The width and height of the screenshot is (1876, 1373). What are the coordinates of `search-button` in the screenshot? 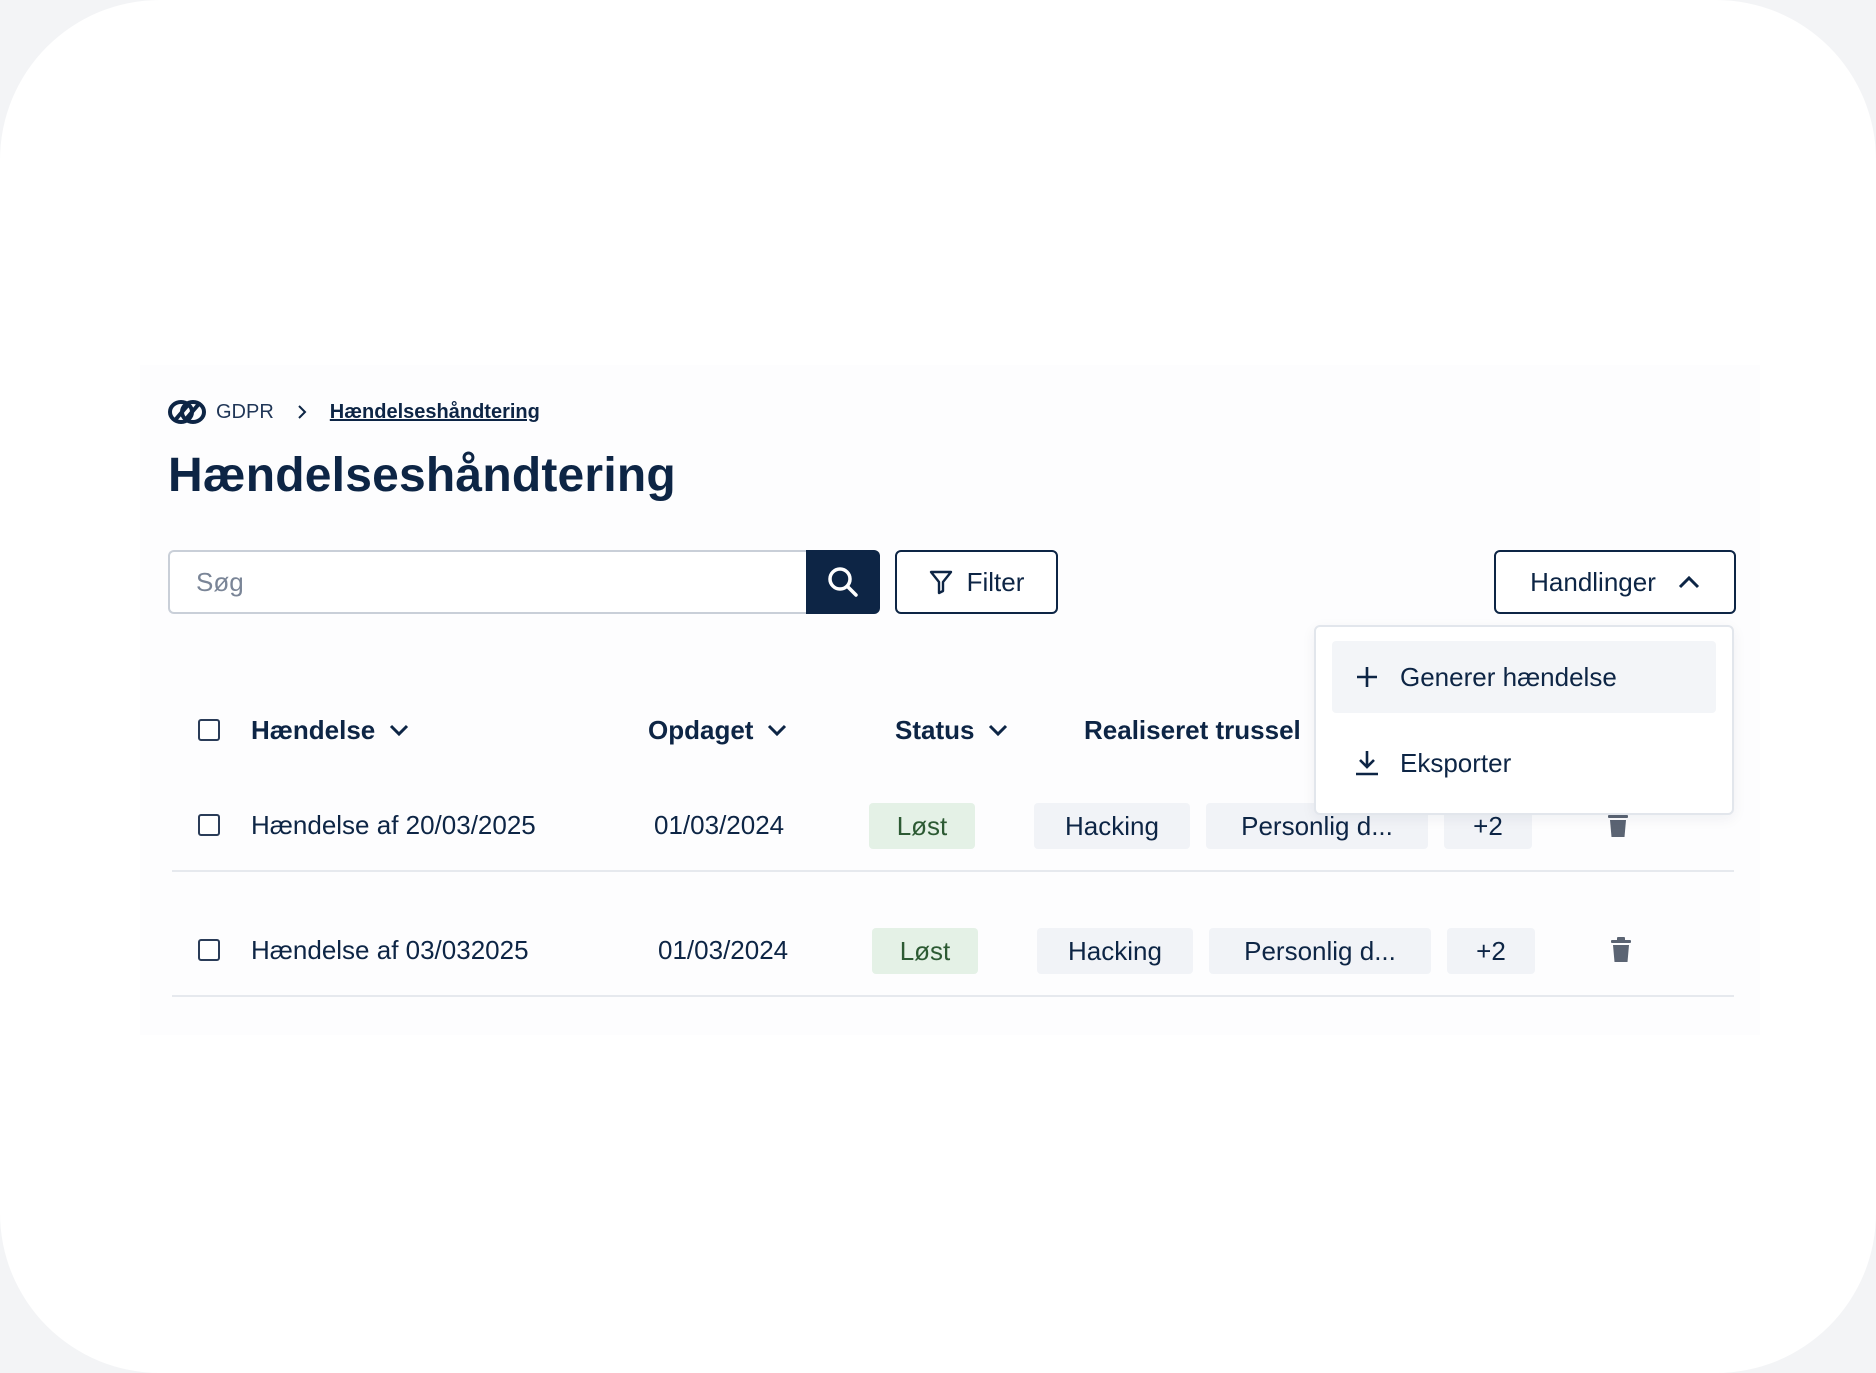 It's located at (843, 582).